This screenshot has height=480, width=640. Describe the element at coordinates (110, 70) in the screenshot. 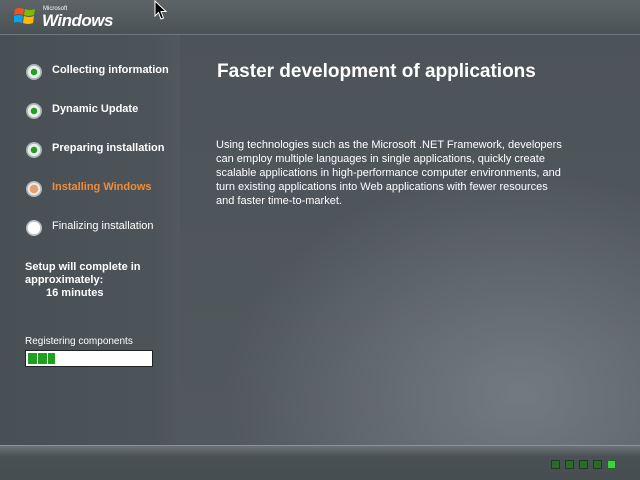

I see `step-label: Collecting information` at that location.